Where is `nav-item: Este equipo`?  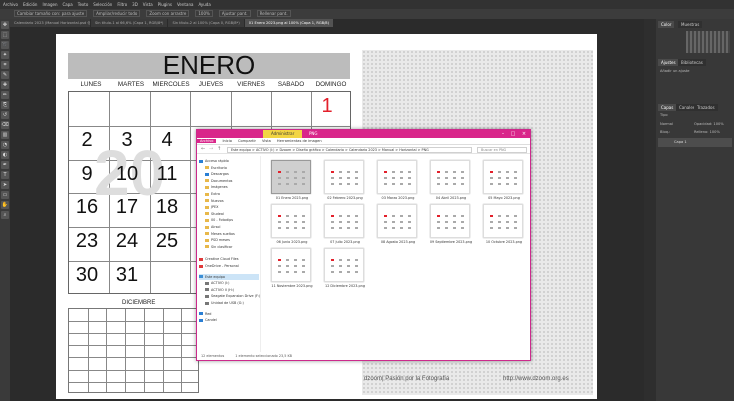 nav-item: Este equipo is located at coordinates (229, 276).